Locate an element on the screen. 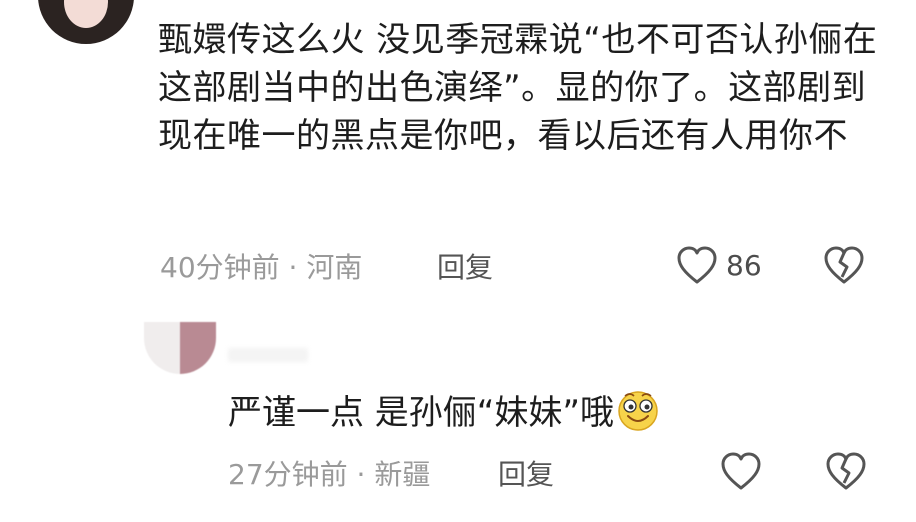  reply-button: 回复 is located at coordinates (465, 268).